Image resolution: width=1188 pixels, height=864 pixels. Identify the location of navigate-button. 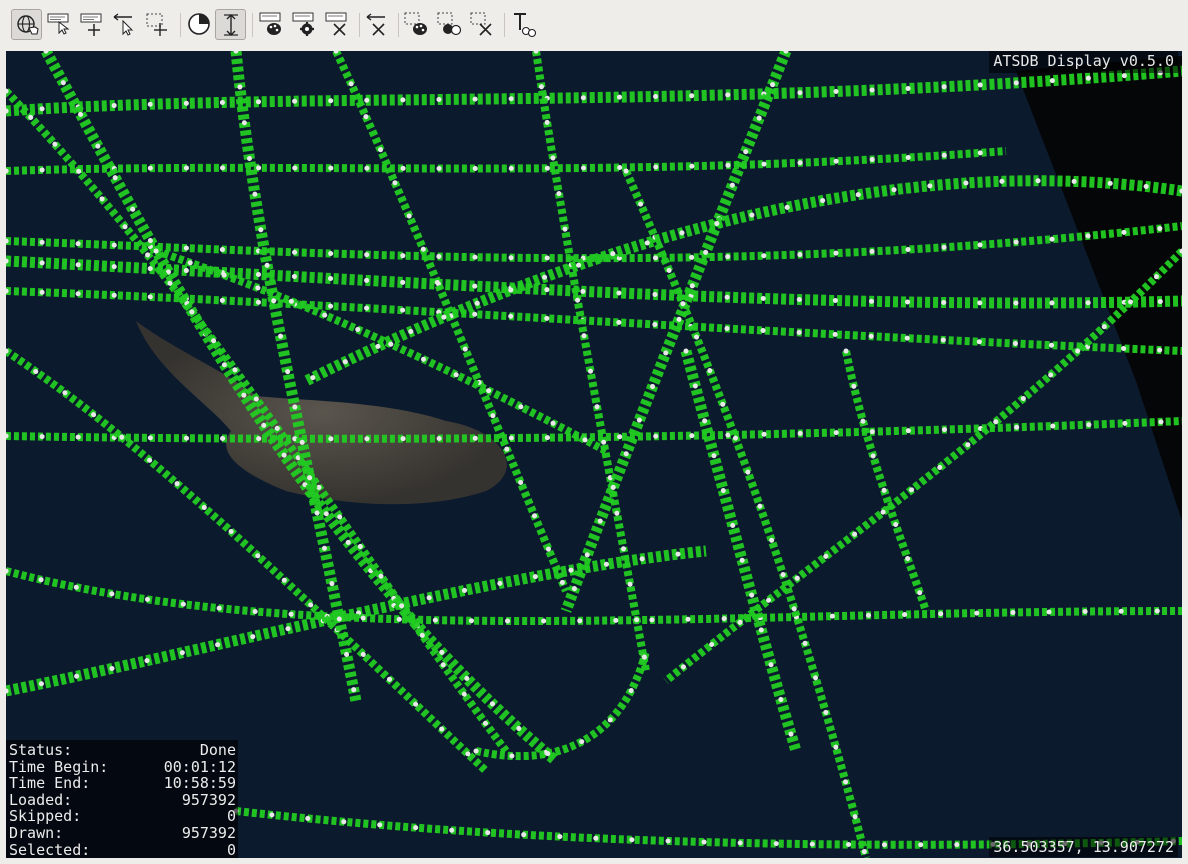
(26, 24).